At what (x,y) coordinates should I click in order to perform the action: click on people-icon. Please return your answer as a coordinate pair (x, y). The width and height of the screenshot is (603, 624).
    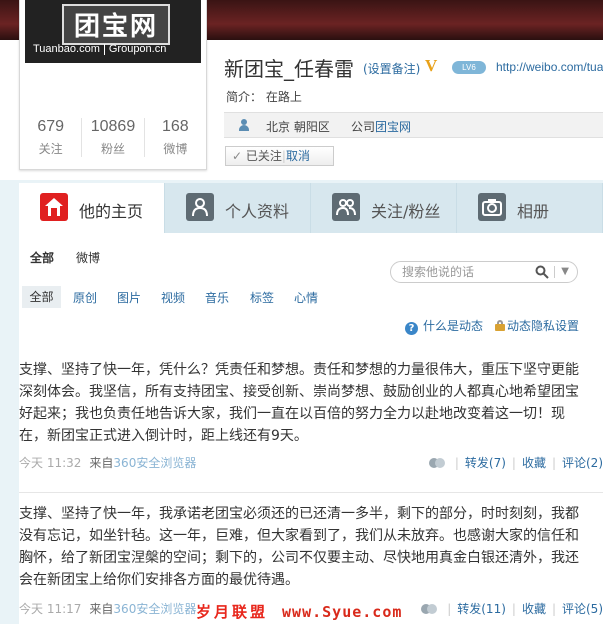
    Looking at the image, I should click on (346, 207).